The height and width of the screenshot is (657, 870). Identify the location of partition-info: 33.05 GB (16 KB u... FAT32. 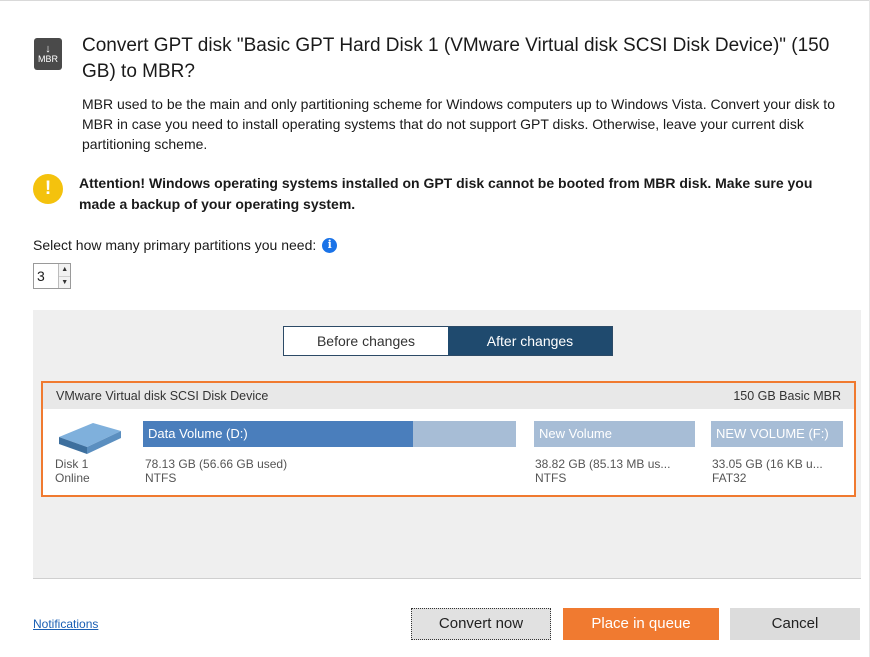
(767, 471).